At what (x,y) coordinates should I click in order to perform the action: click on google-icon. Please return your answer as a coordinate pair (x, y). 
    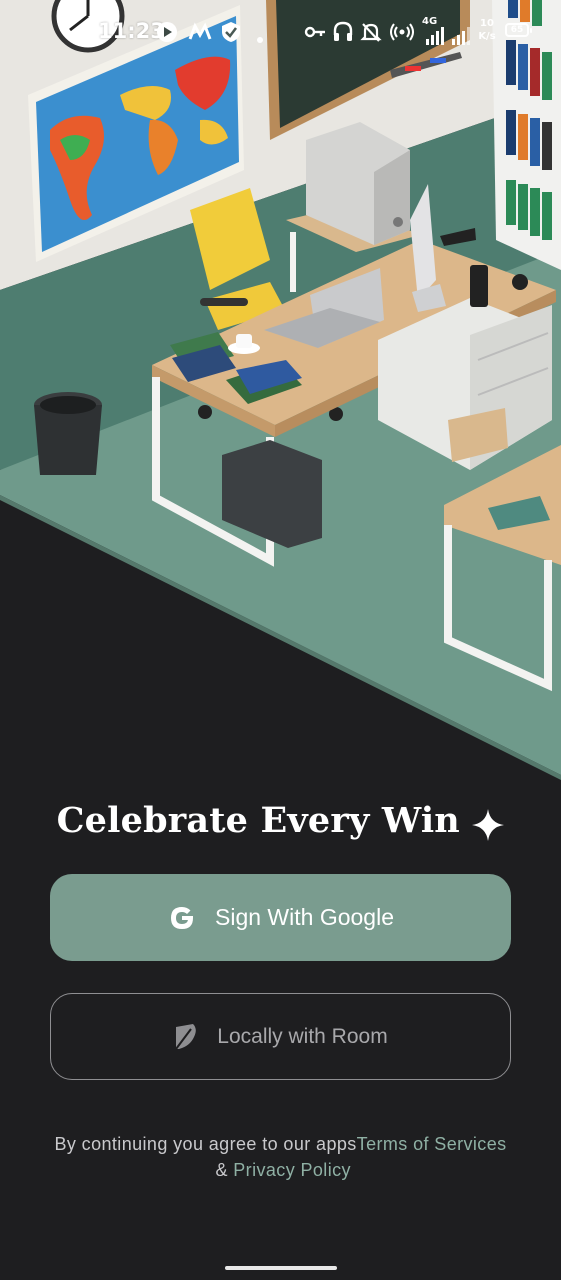
    Looking at the image, I should click on (182, 917).